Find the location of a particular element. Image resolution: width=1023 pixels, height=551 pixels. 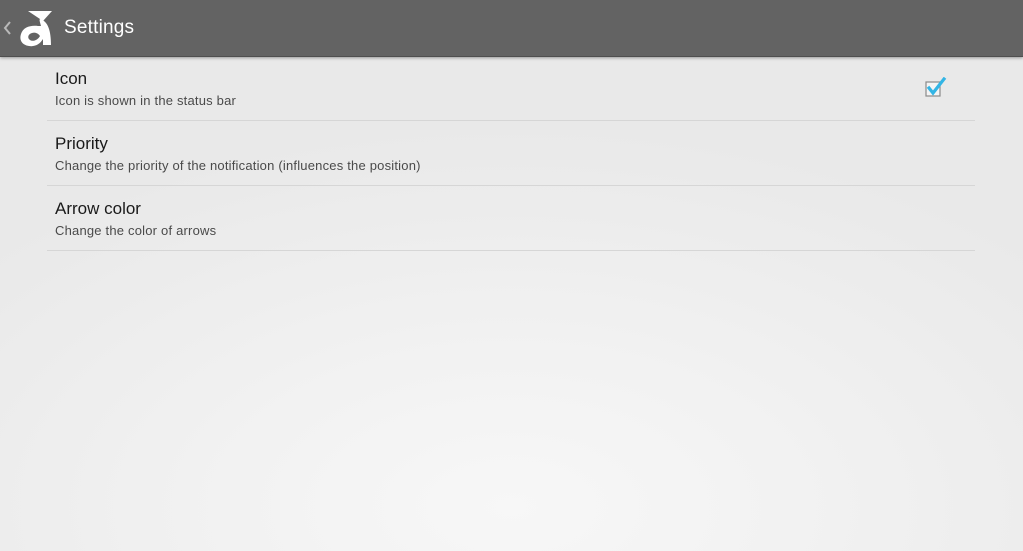

page-title: Settings is located at coordinates (99, 27).